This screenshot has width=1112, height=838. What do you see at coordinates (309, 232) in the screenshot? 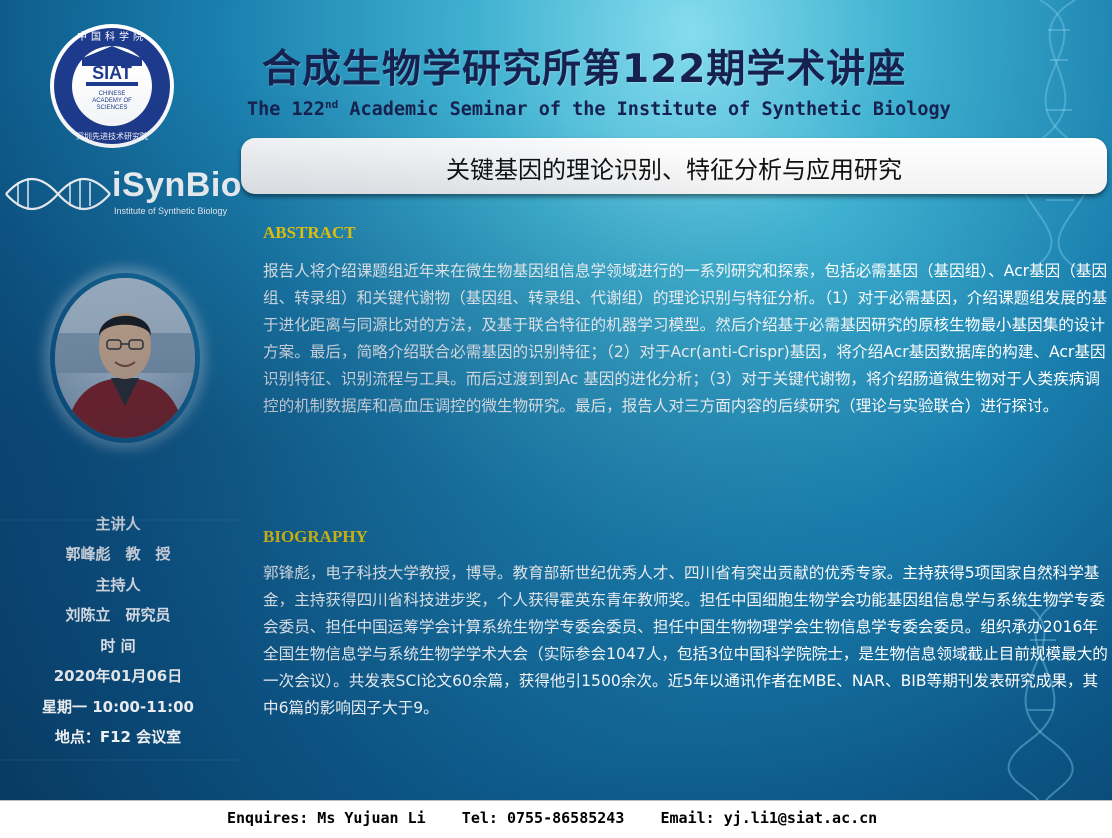
I see `abstract-heading: ABSTRACT` at bounding box center [309, 232].